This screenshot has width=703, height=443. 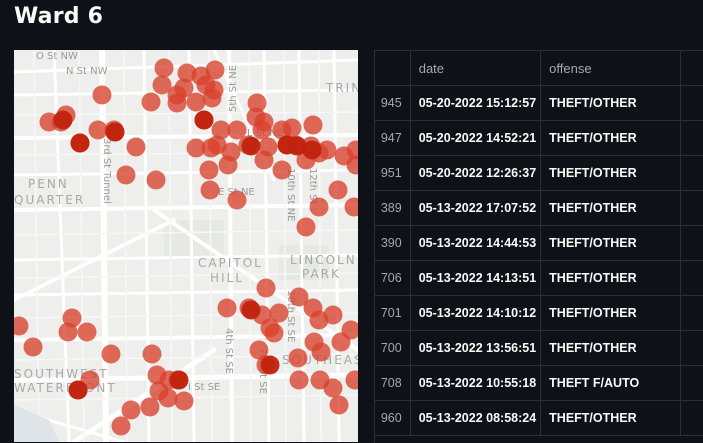 I want to click on row-date: 05-13-2022 13:56:51, so click(x=476, y=348).